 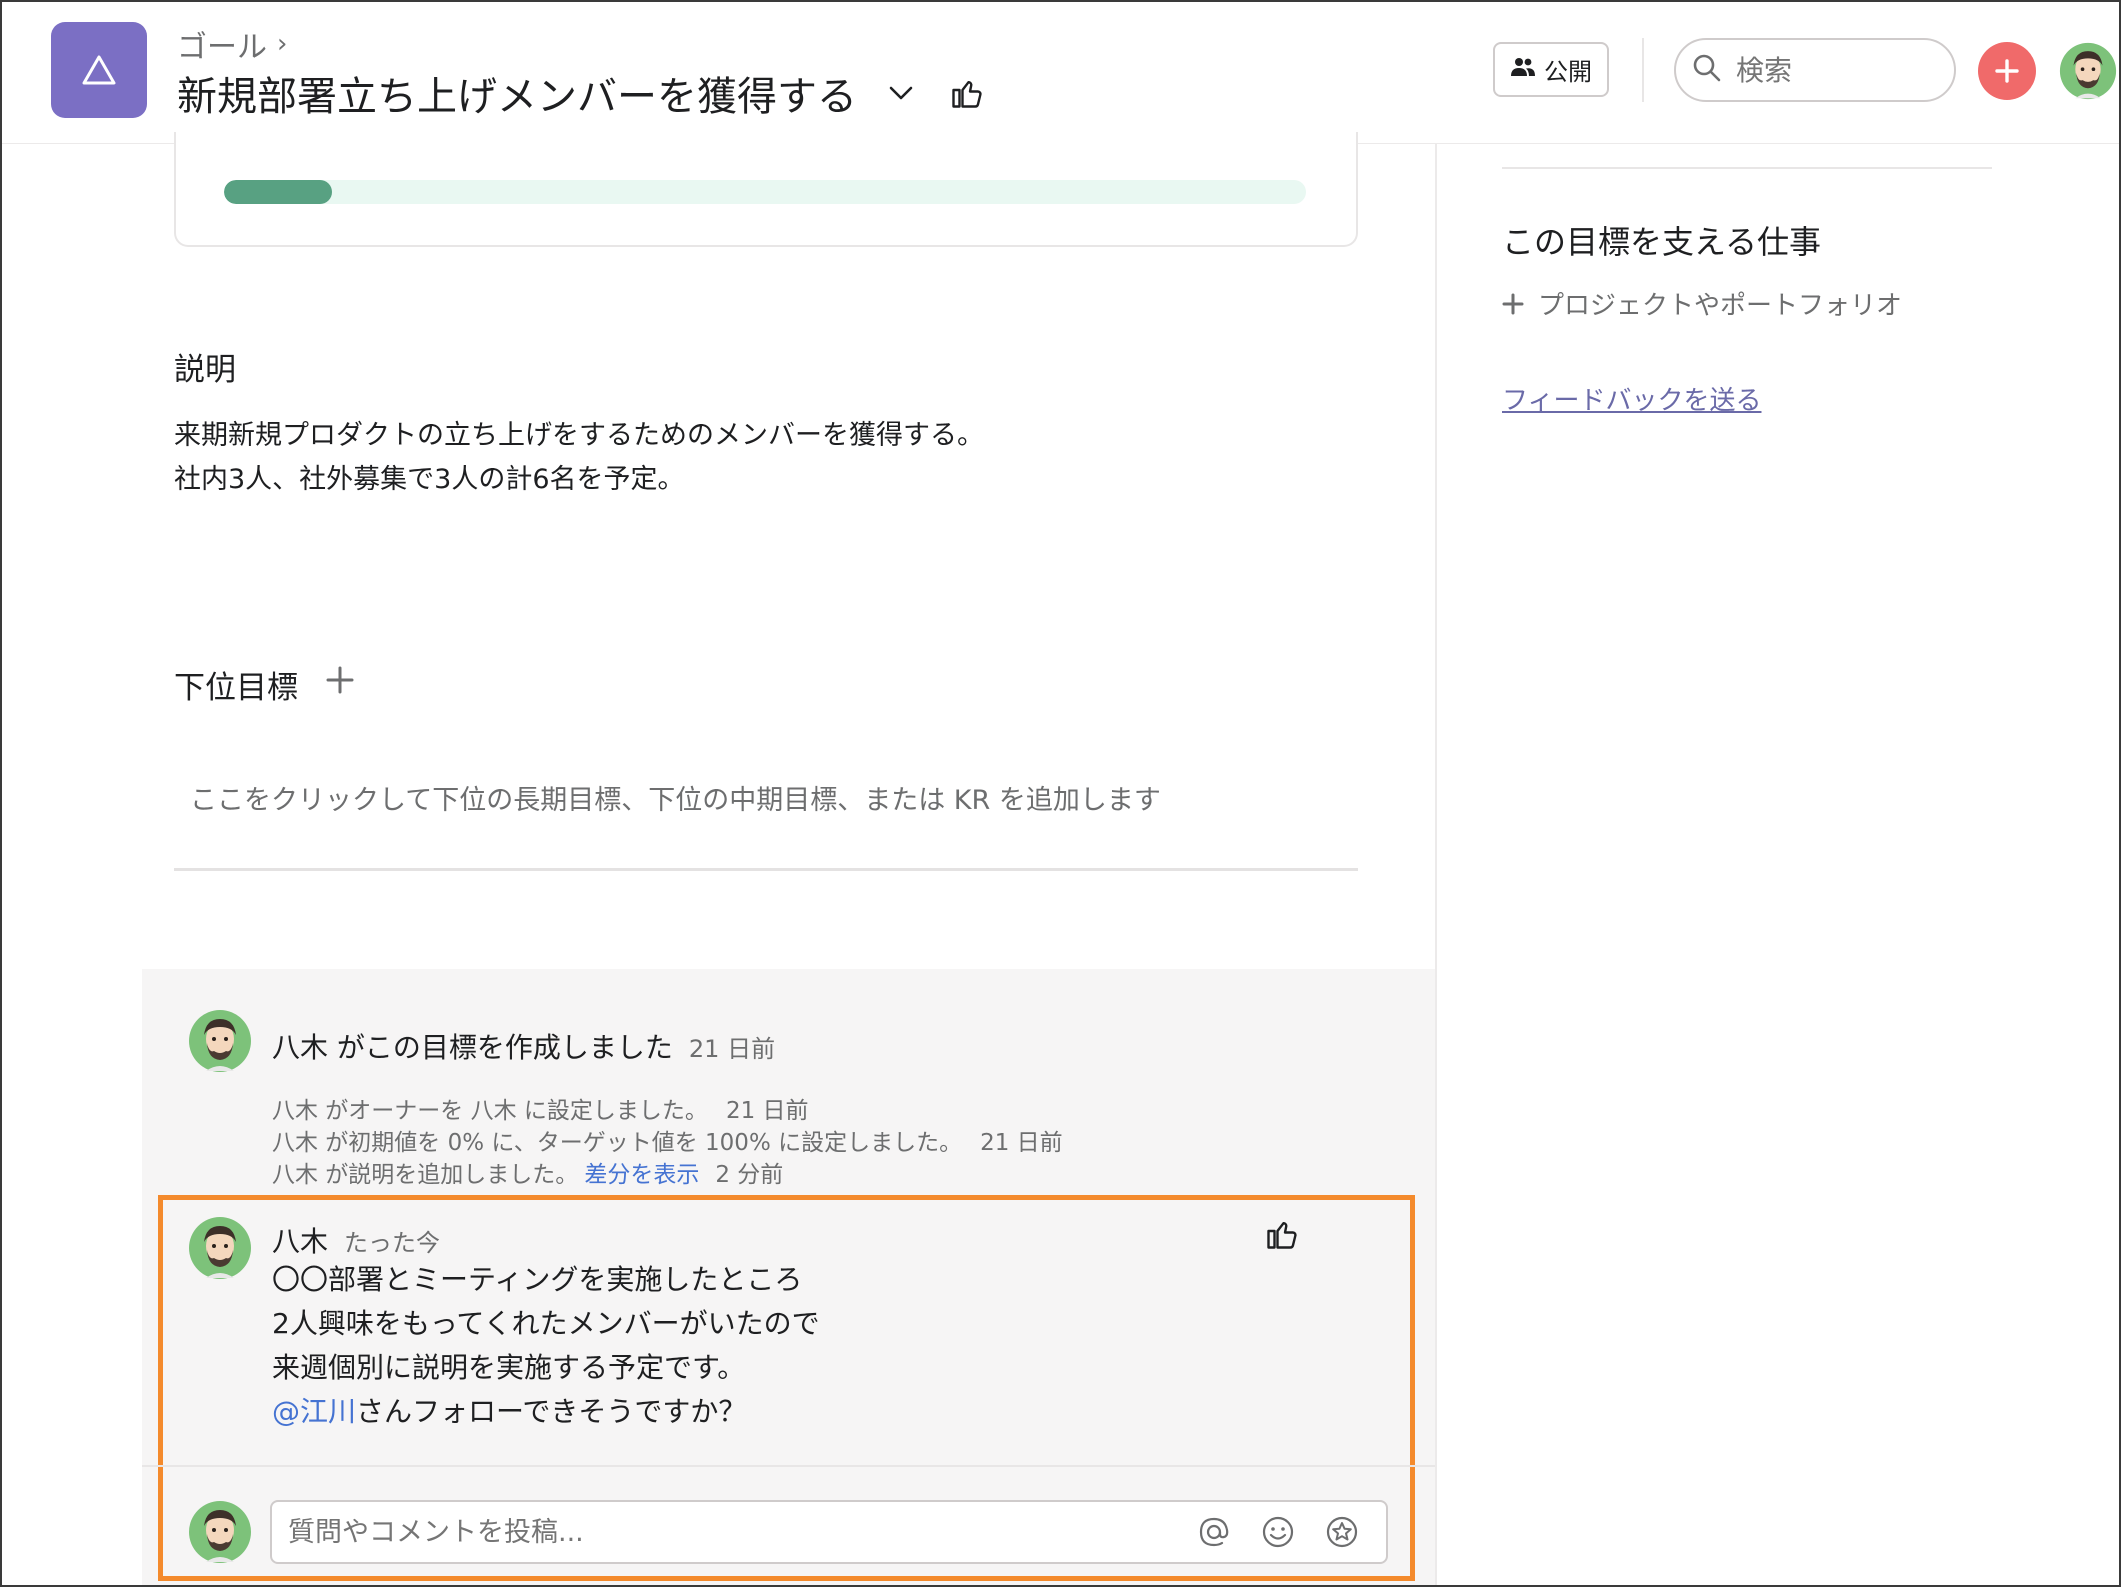 What do you see at coordinates (1278, 1532) in the screenshot?
I see `emoji-icon` at bounding box center [1278, 1532].